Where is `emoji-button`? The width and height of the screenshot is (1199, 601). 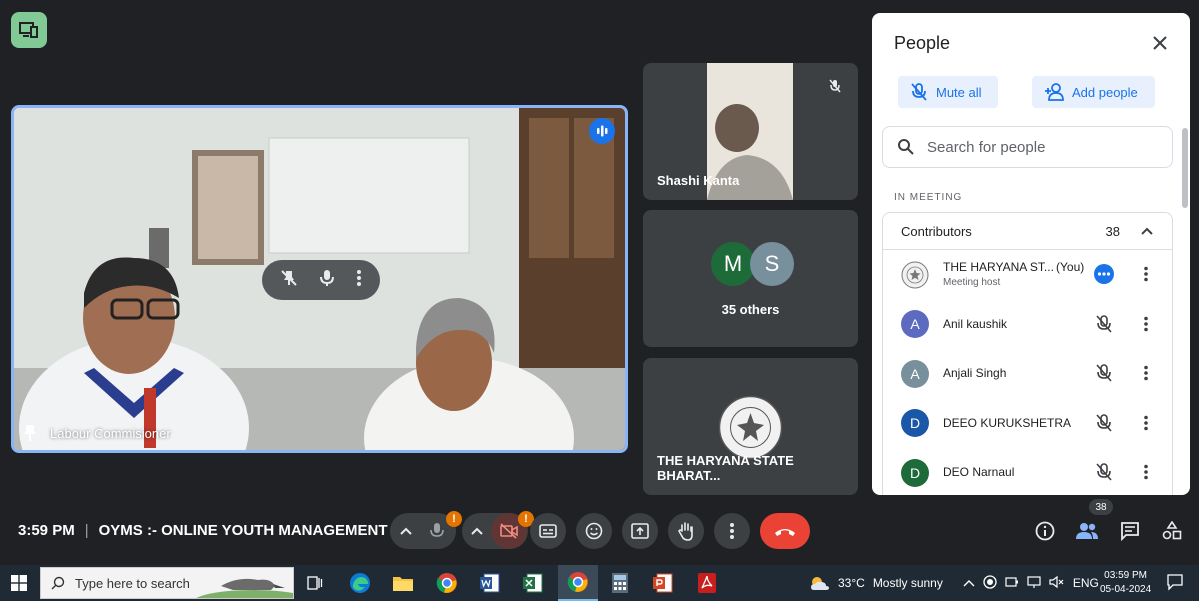 emoji-button is located at coordinates (594, 531).